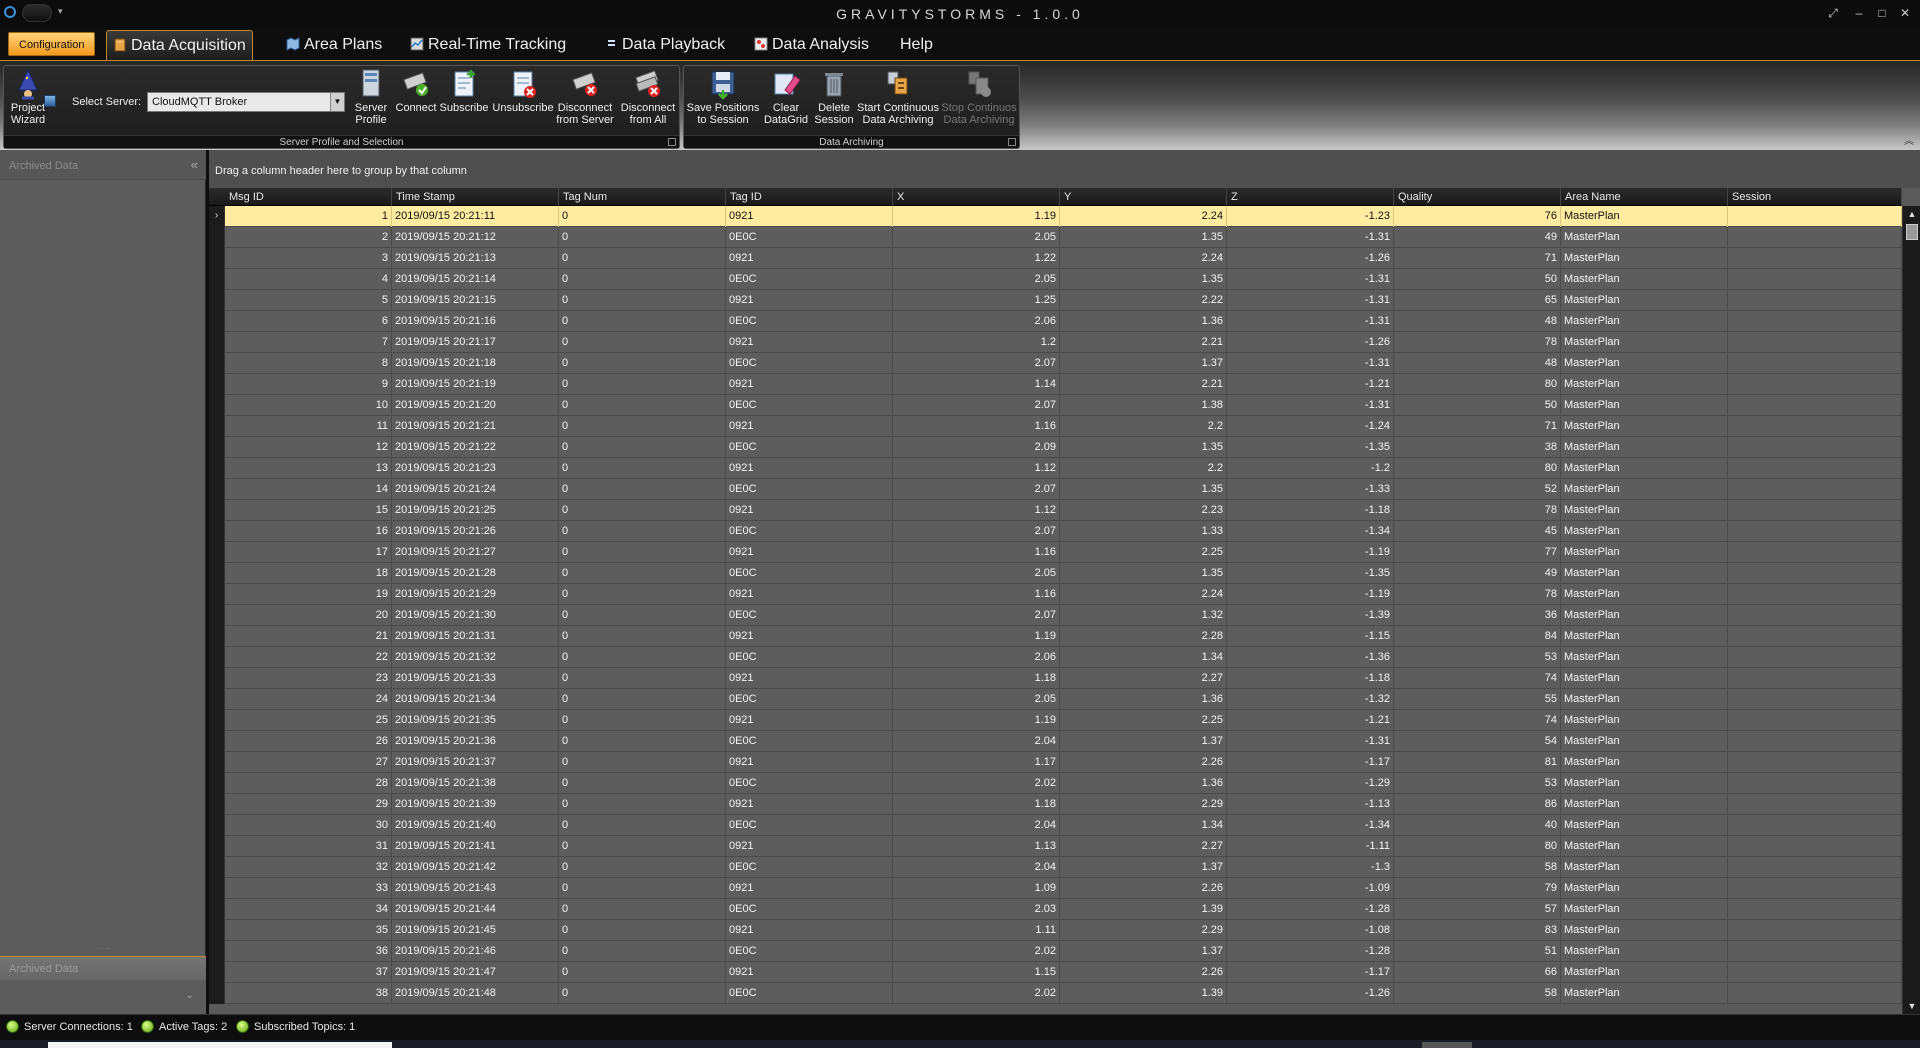 The height and width of the screenshot is (1048, 1920). I want to click on maximize-button: □, so click(1882, 13).